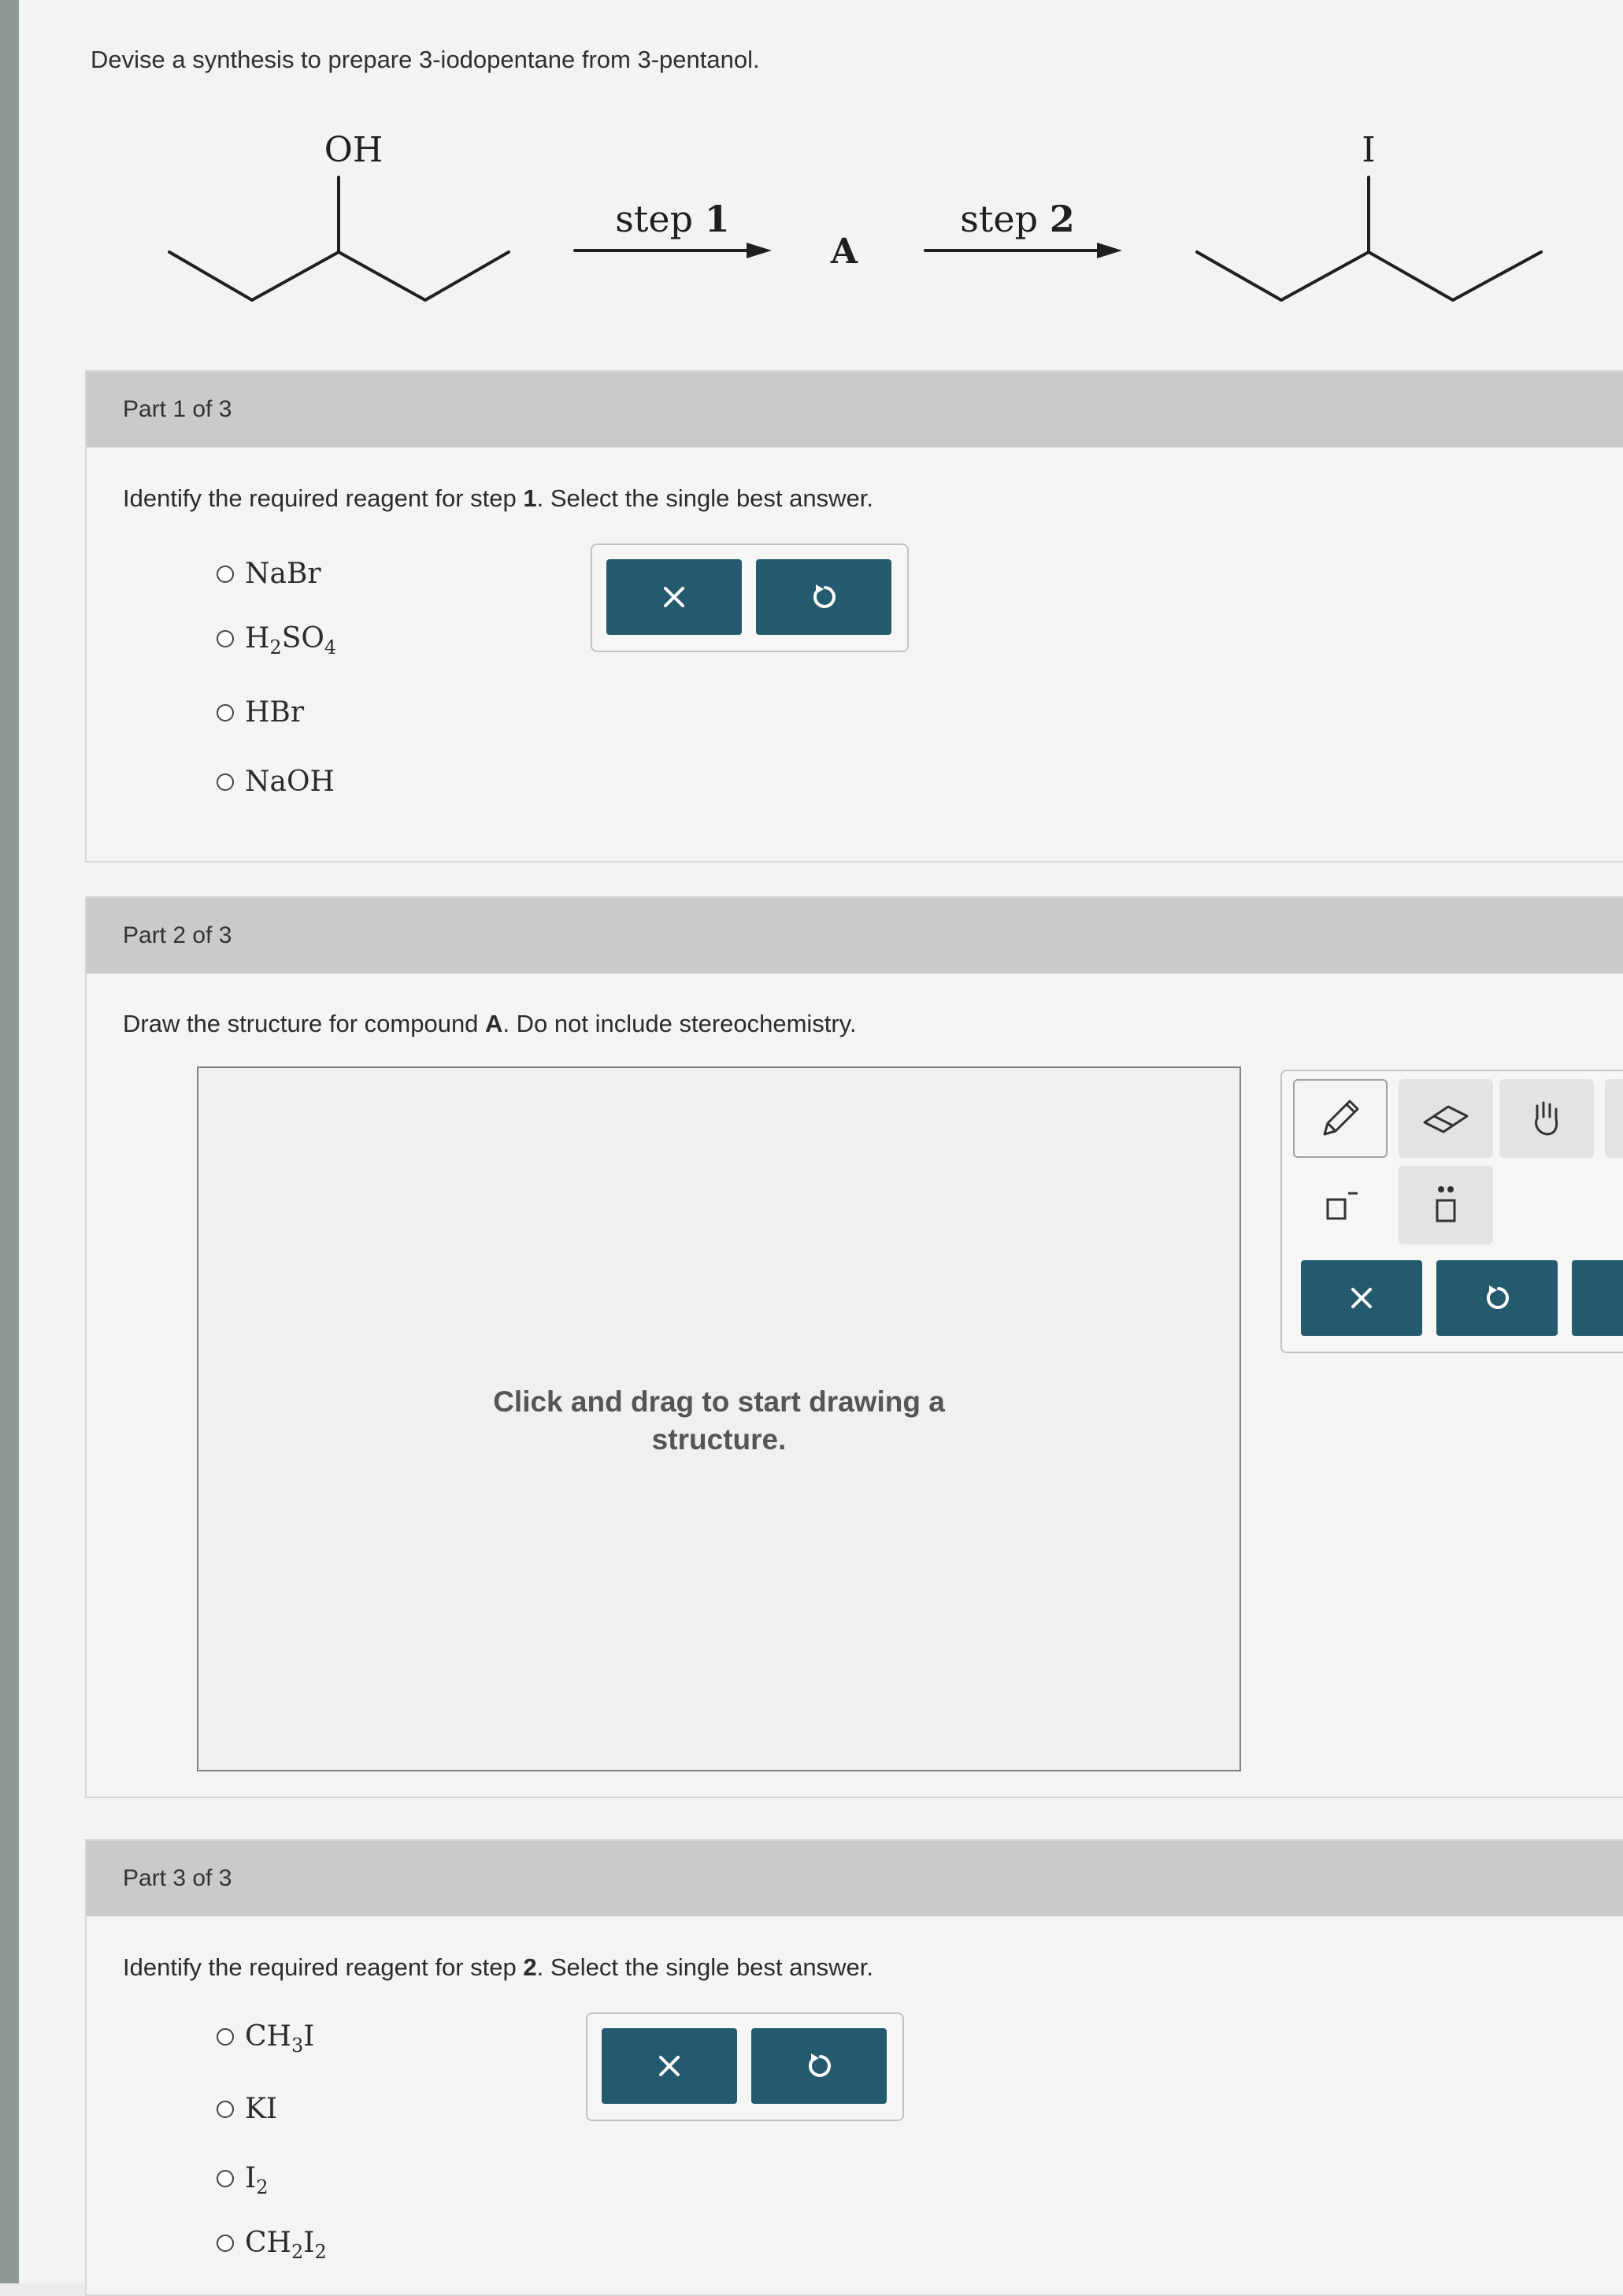  Describe the element at coordinates (745, 2066) in the screenshot. I see `part-3-button-group` at that location.